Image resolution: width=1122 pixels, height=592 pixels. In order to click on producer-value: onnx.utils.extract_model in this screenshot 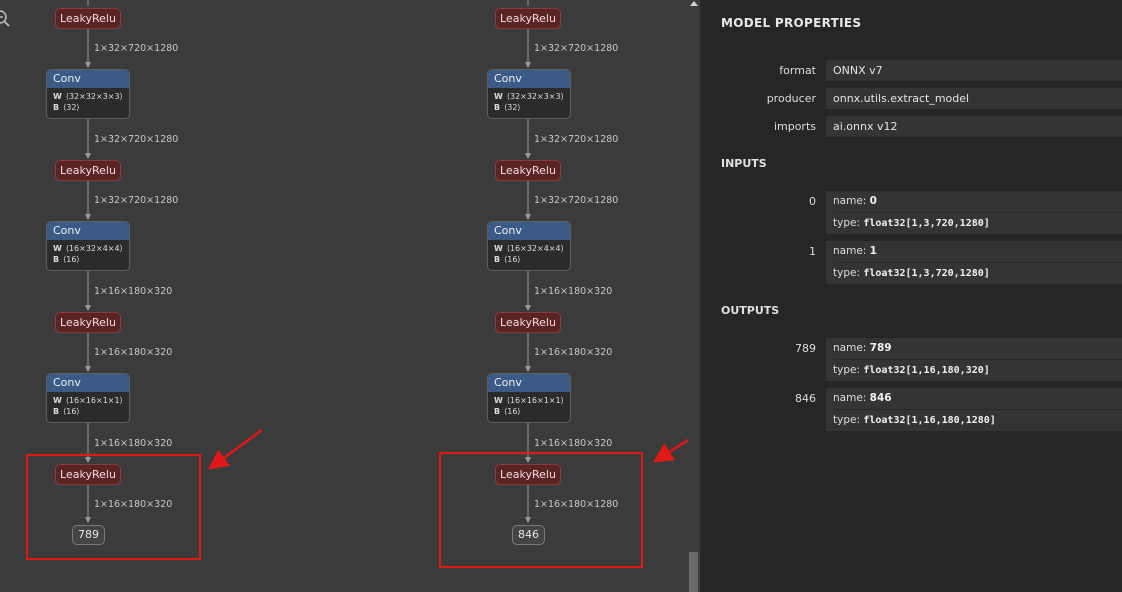, I will do `click(974, 98)`.